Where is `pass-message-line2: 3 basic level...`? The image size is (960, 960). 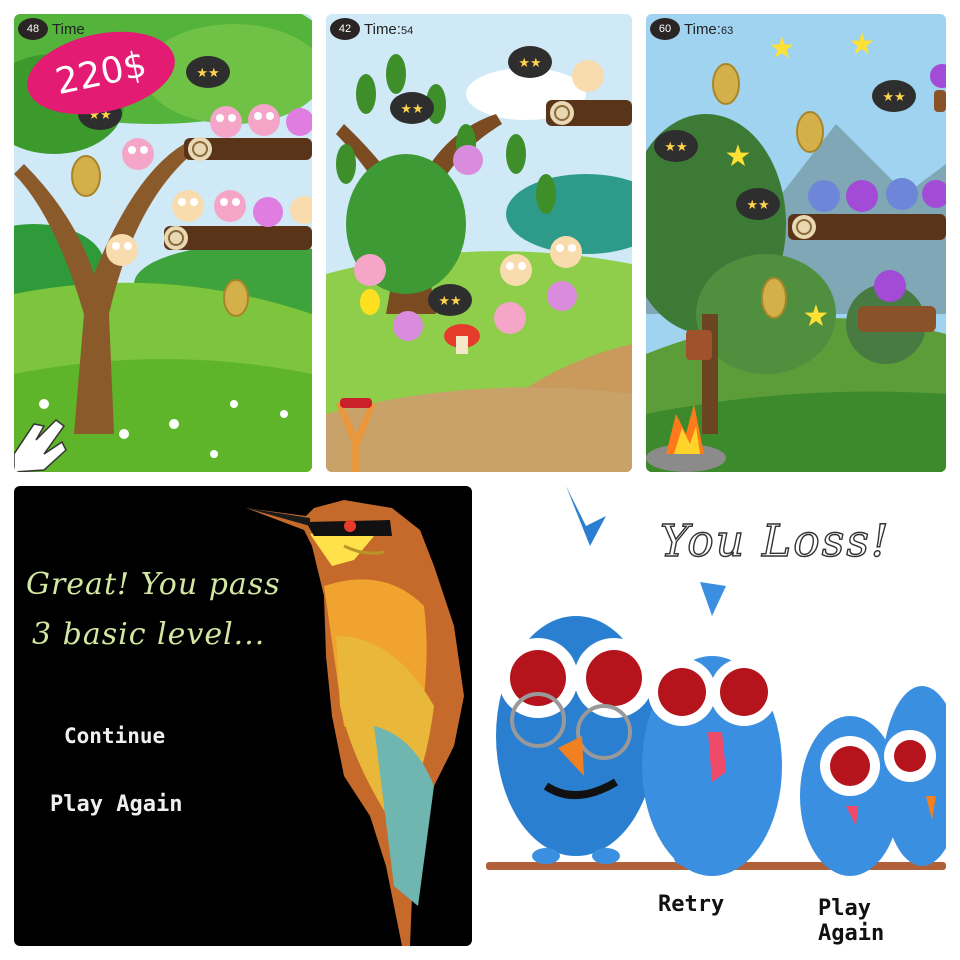 pass-message-line2: 3 basic level... is located at coordinates (149, 634).